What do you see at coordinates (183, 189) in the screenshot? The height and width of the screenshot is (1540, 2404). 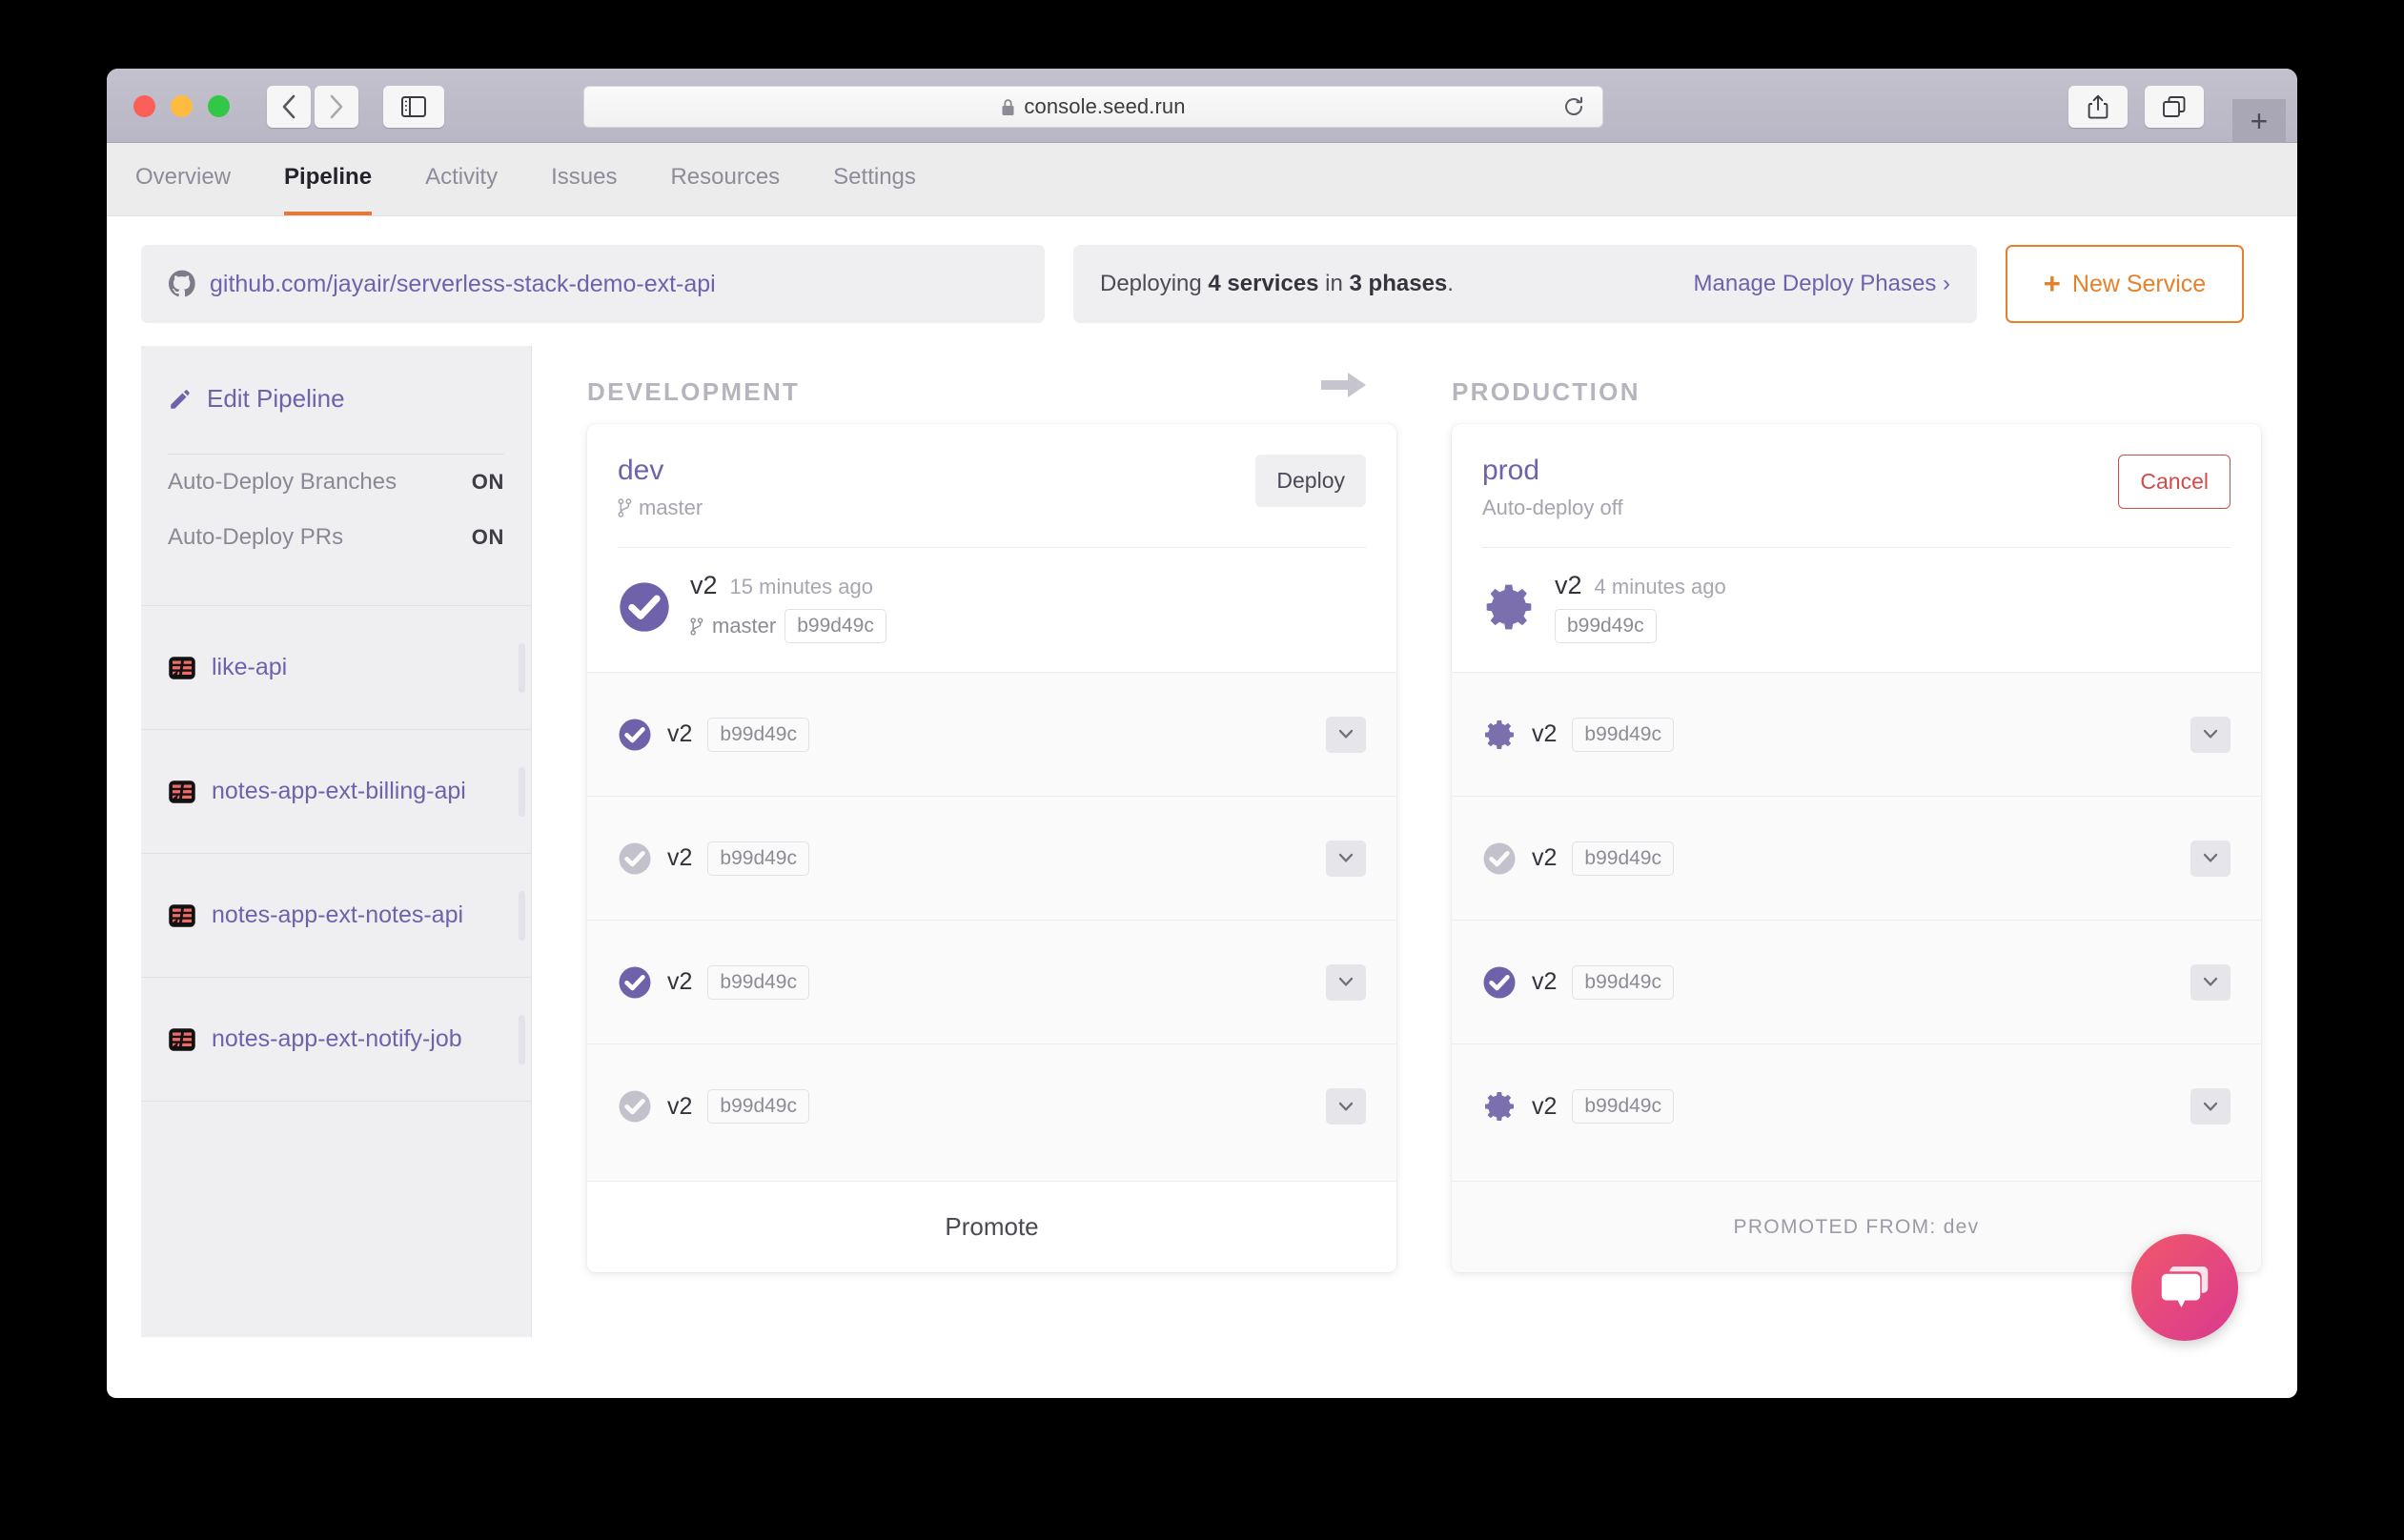 I see `tab-overview: Overview` at bounding box center [183, 189].